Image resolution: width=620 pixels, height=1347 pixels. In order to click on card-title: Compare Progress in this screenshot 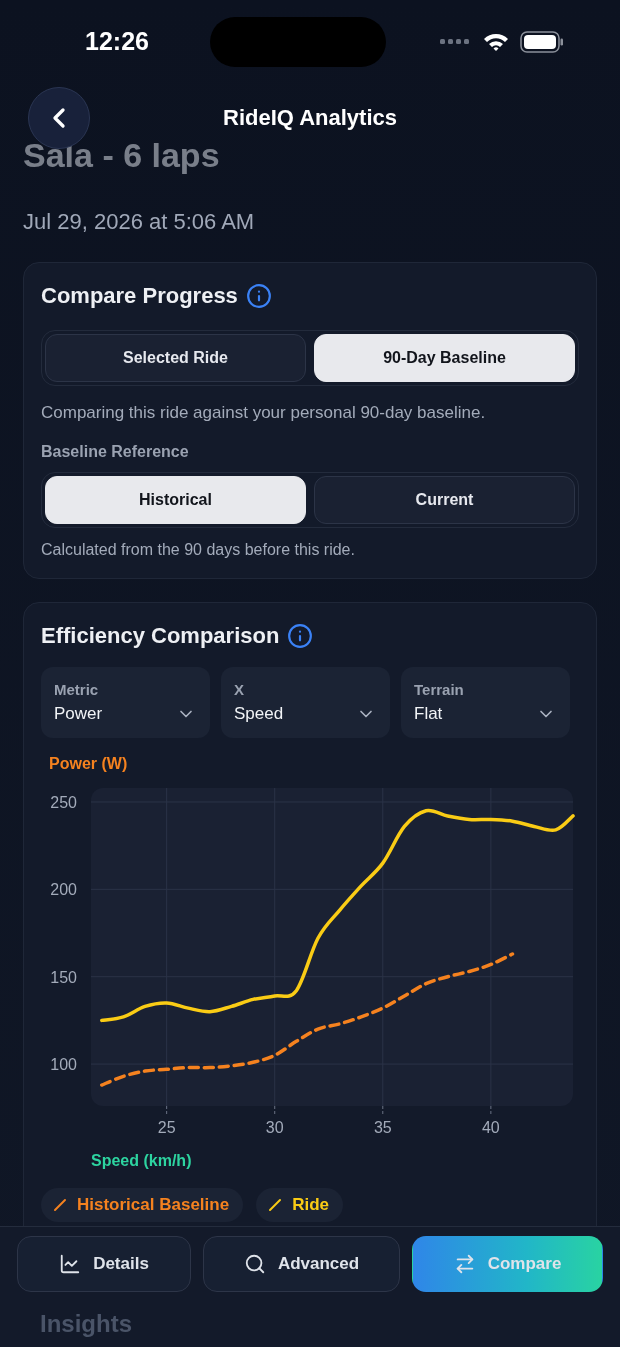, I will do `click(139, 296)`.